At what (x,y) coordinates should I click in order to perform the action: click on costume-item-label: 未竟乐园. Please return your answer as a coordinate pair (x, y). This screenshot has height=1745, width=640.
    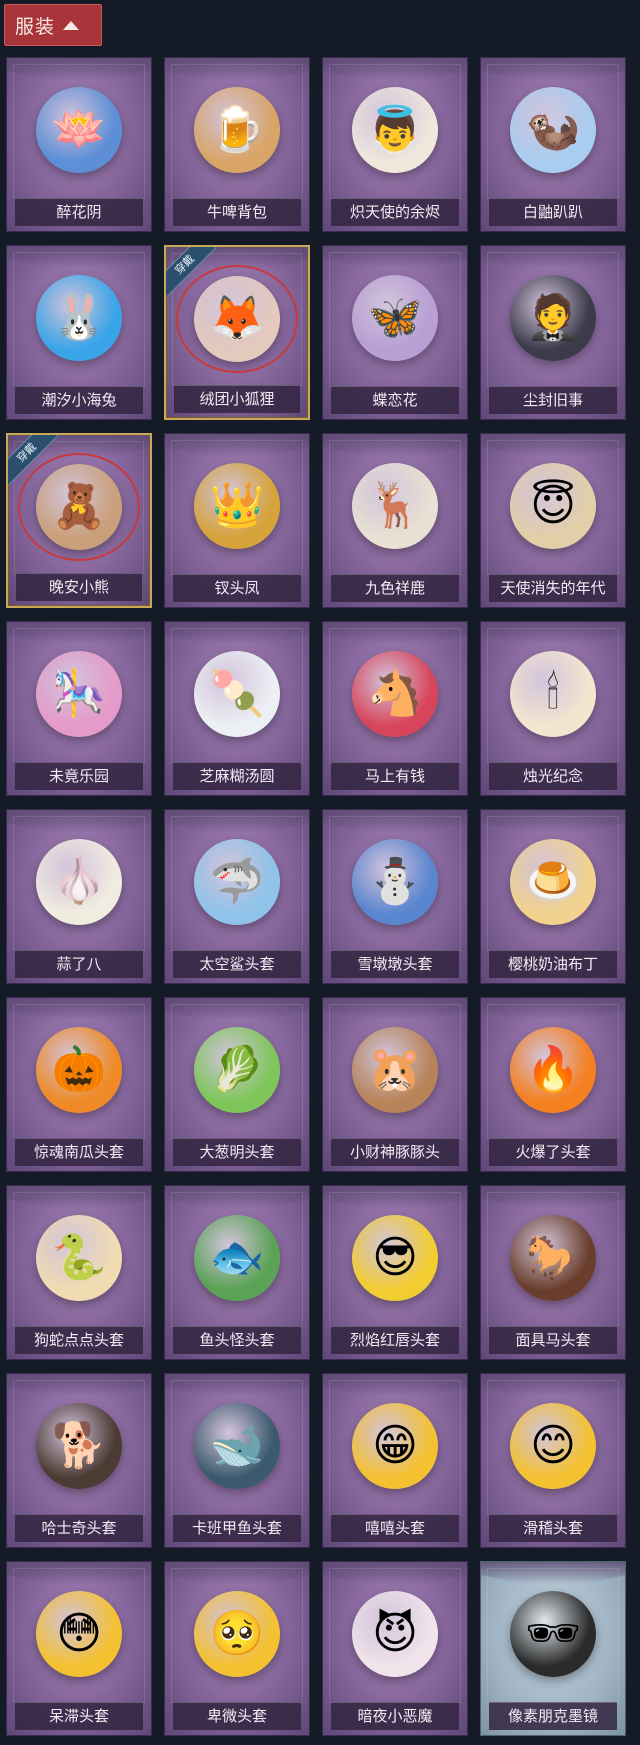
    Looking at the image, I should click on (79, 776).